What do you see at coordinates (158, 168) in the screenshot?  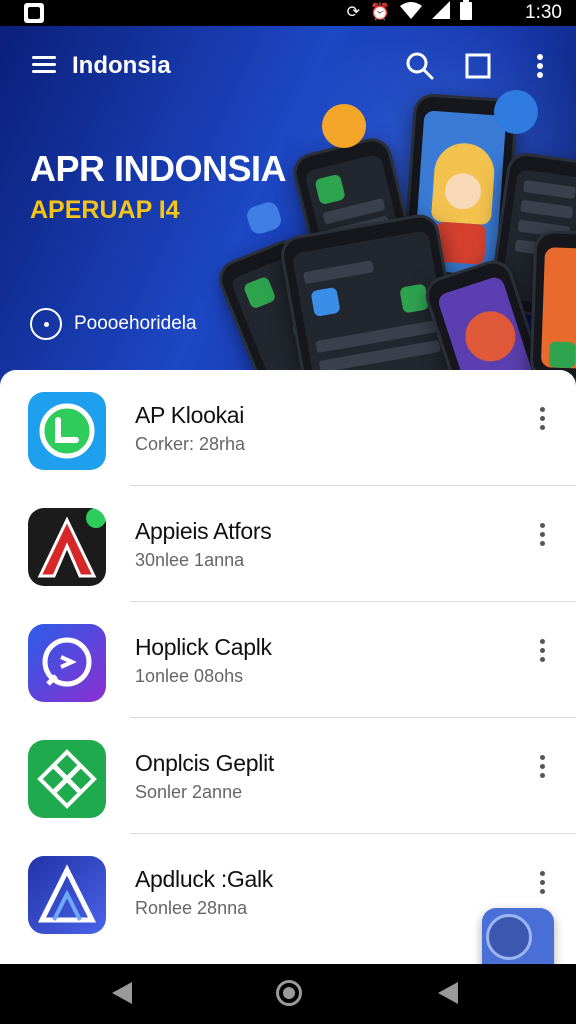 I see `hero-title: APR INDONSIA` at bounding box center [158, 168].